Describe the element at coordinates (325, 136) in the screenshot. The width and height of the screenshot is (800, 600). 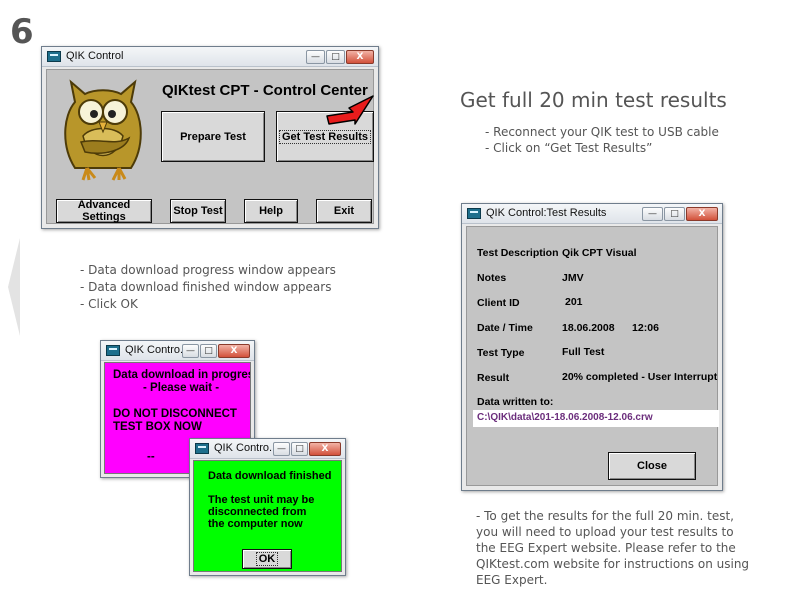
I see `get-test-results-label: Get Test Results` at that location.